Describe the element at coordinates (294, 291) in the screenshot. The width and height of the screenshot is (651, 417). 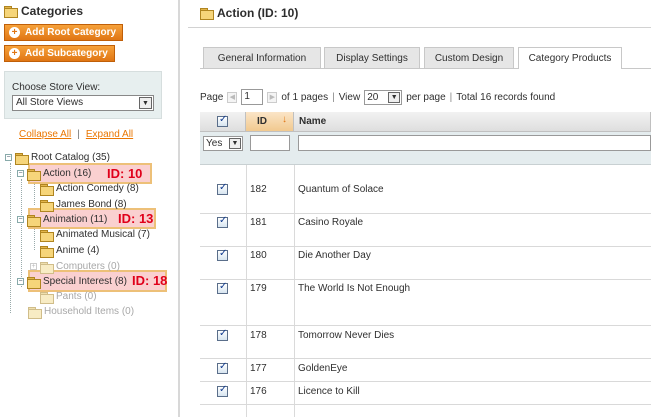
I see `column-divider` at that location.